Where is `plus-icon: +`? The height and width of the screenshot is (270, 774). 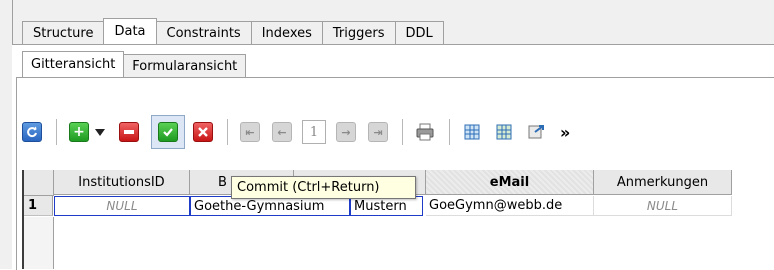
plus-icon: + is located at coordinates (79, 132).